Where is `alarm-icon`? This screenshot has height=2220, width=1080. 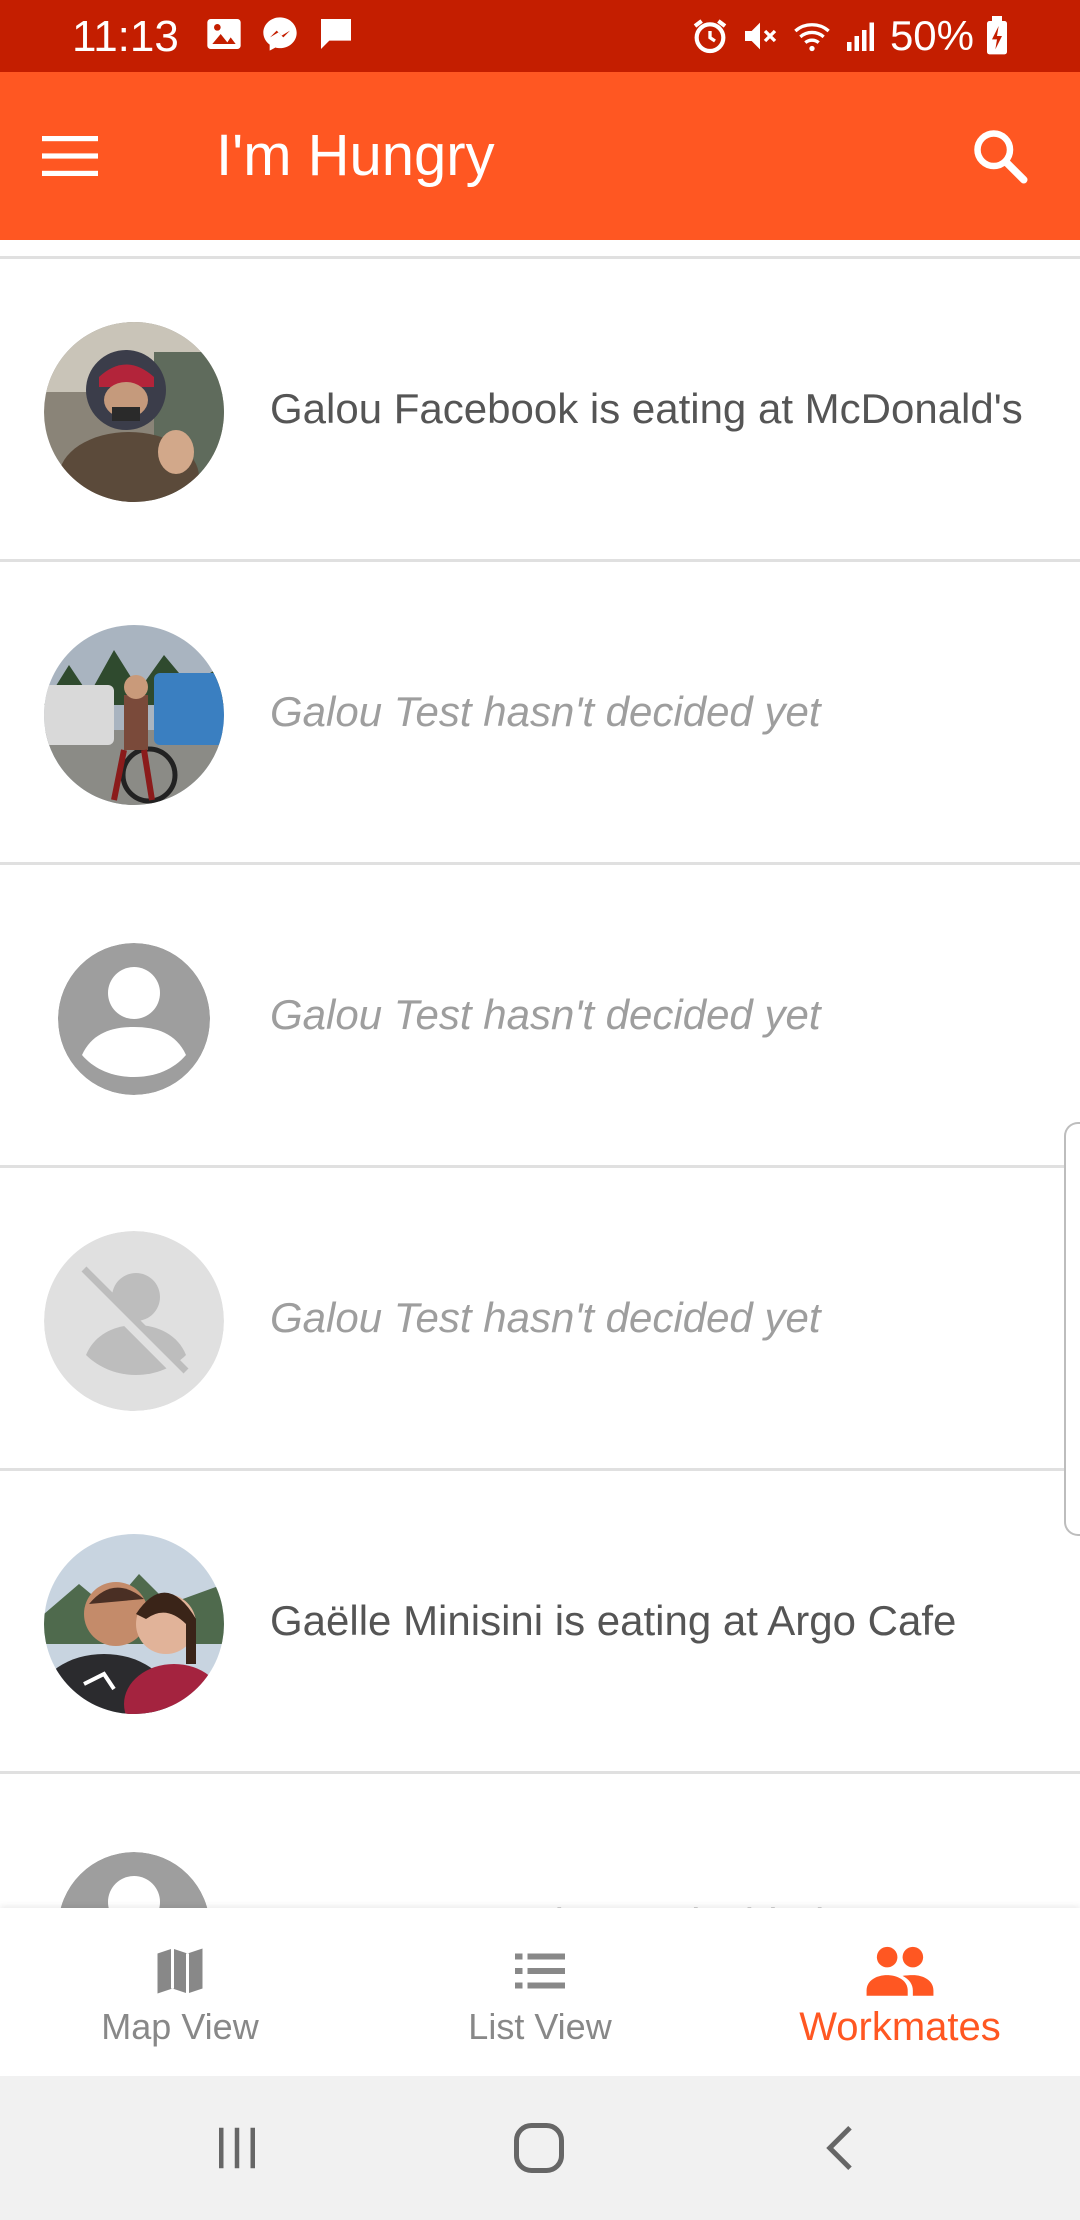
alarm-icon is located at coordinates (710, 36).